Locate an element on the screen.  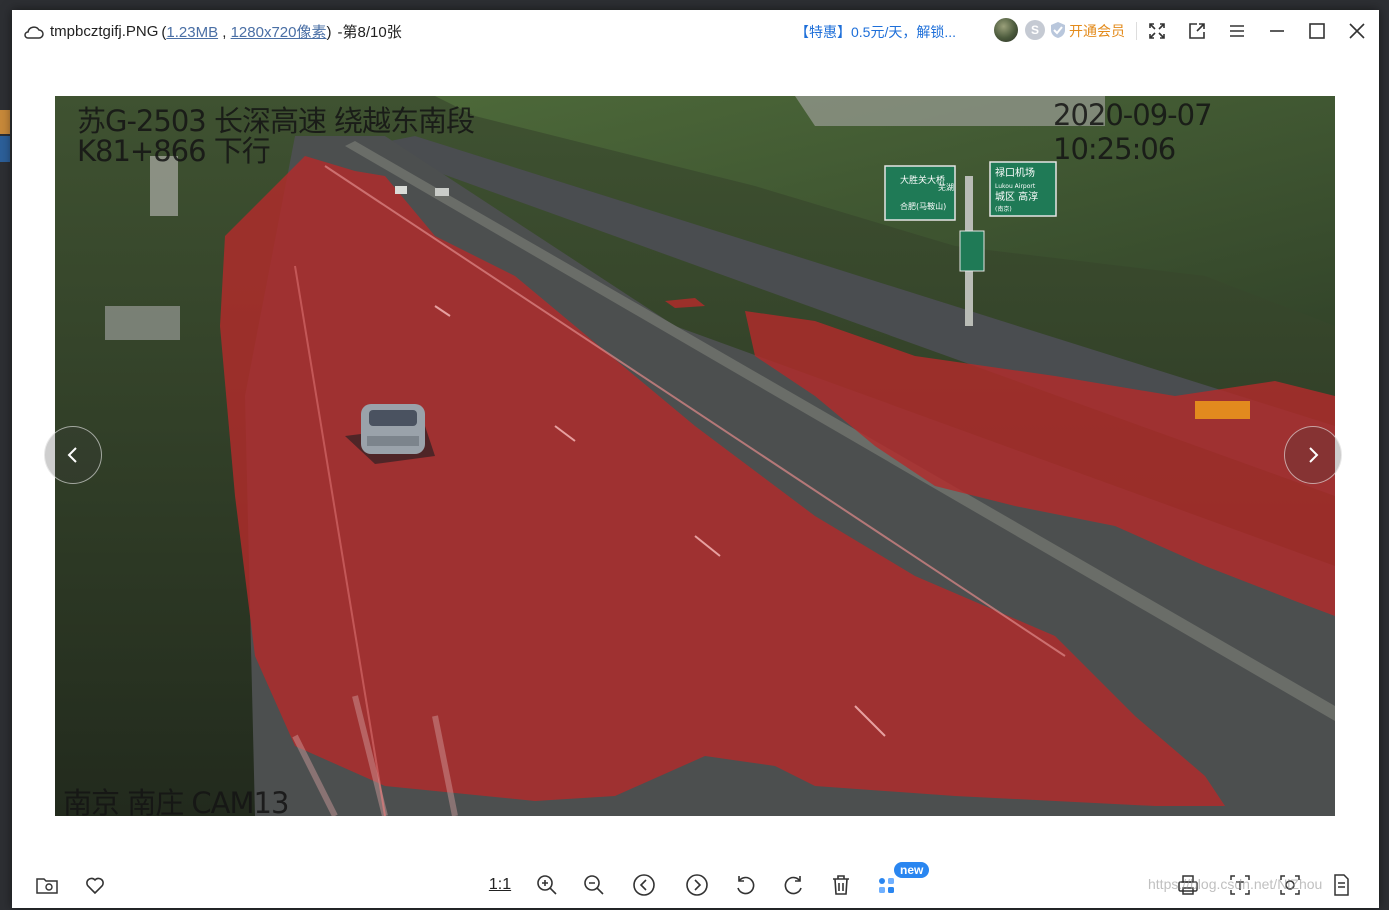
zoom-out-icon is located at coordinates (594, 885).